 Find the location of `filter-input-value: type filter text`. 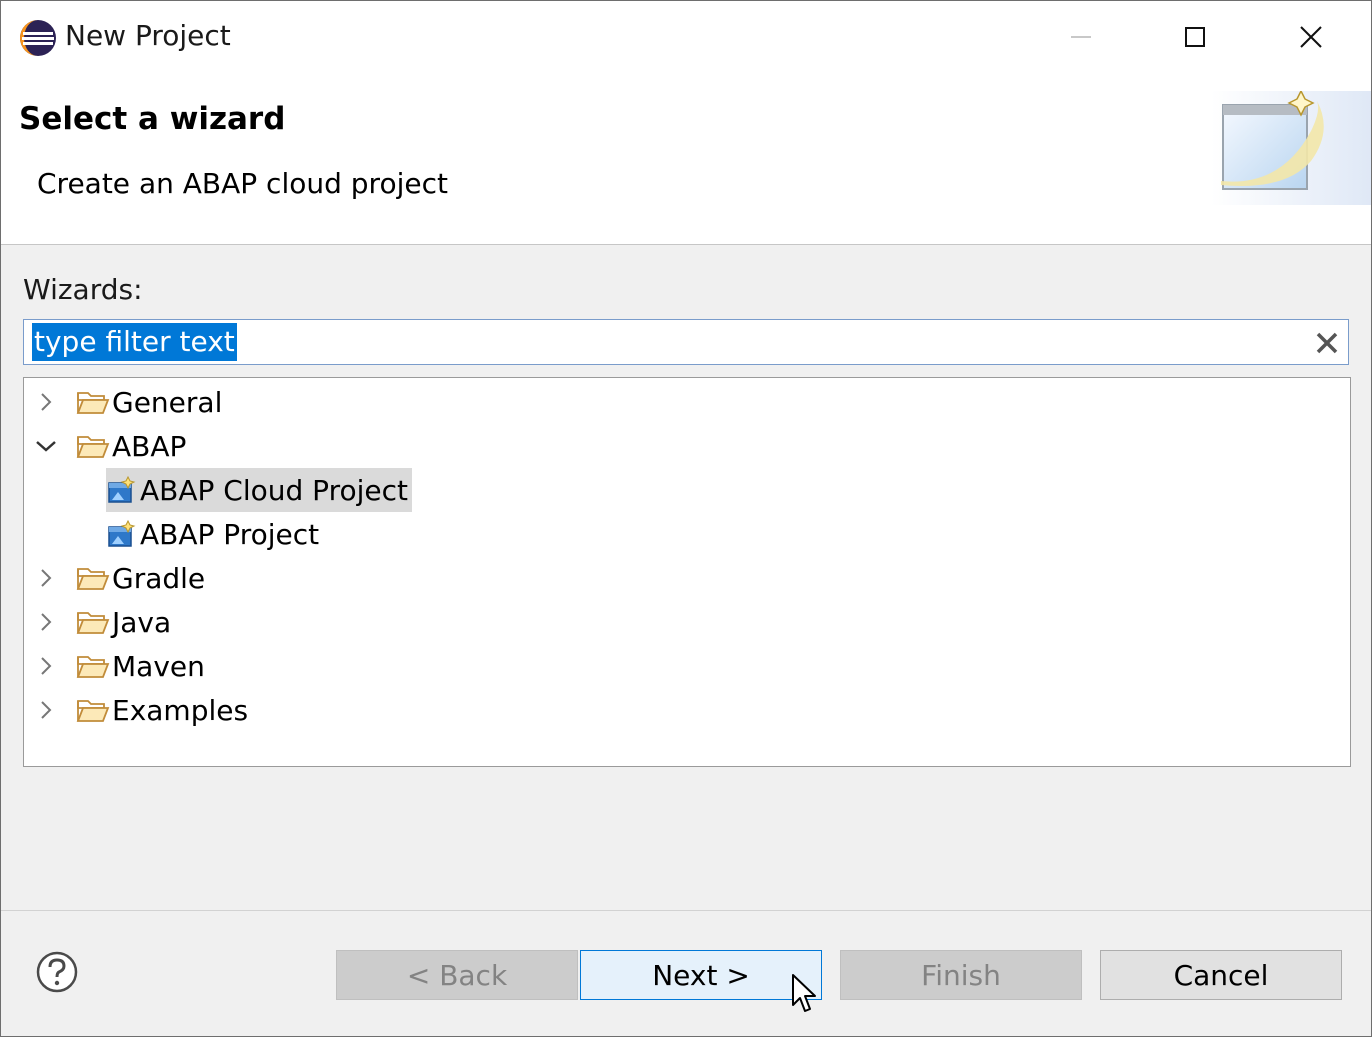

filter-input-value: type filter text is located at coordinates (134, 342).